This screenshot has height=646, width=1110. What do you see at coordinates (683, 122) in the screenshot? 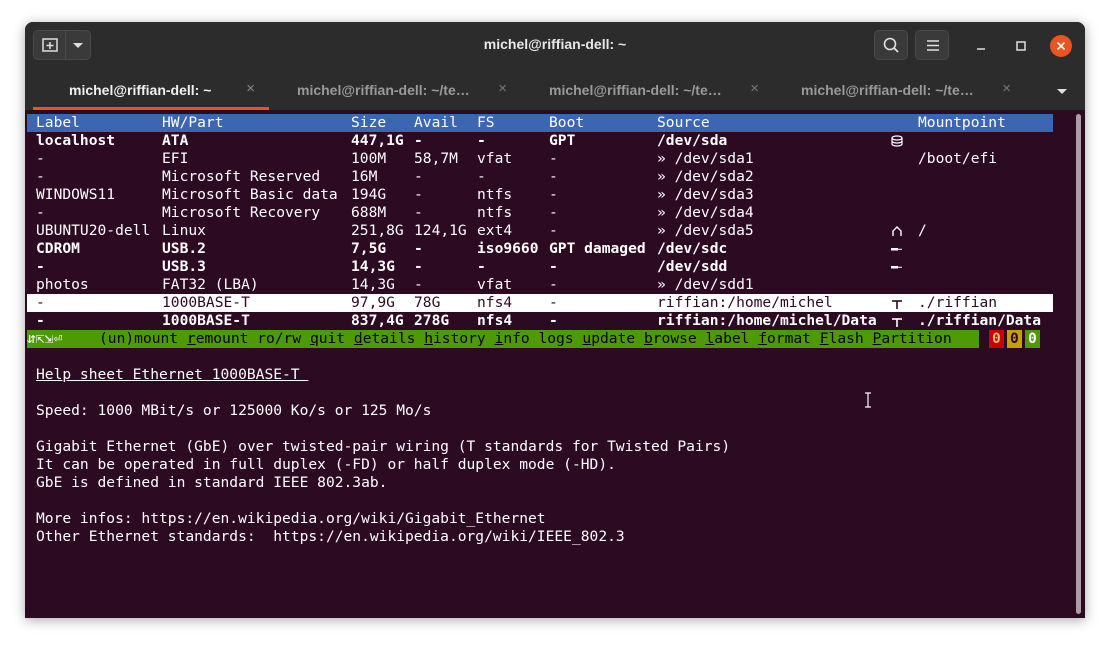
I see `col-source-header: Source` at bounding box center [683, 122].